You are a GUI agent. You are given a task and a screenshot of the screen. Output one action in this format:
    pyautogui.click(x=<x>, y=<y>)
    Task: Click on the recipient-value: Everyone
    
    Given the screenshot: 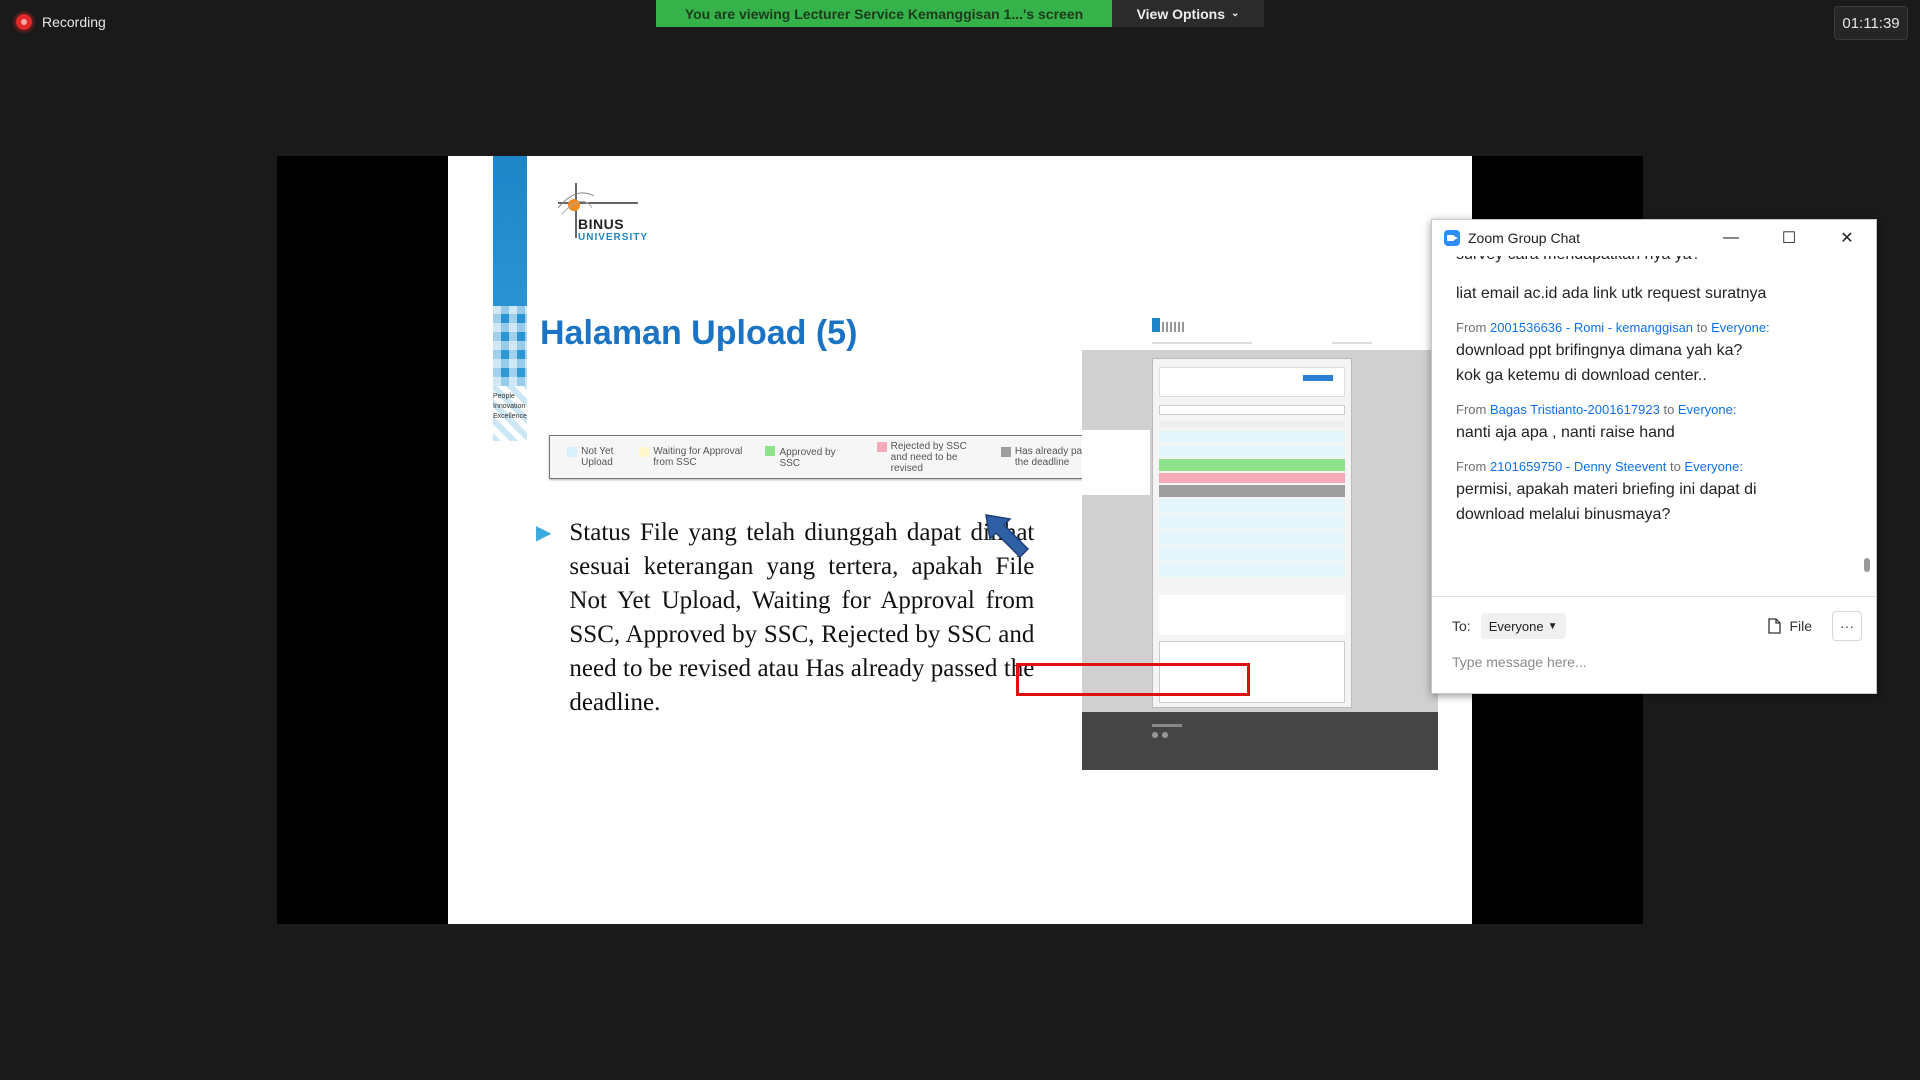 What is the action you would take?
    pyautogui.click(x=1516, y=626)
    